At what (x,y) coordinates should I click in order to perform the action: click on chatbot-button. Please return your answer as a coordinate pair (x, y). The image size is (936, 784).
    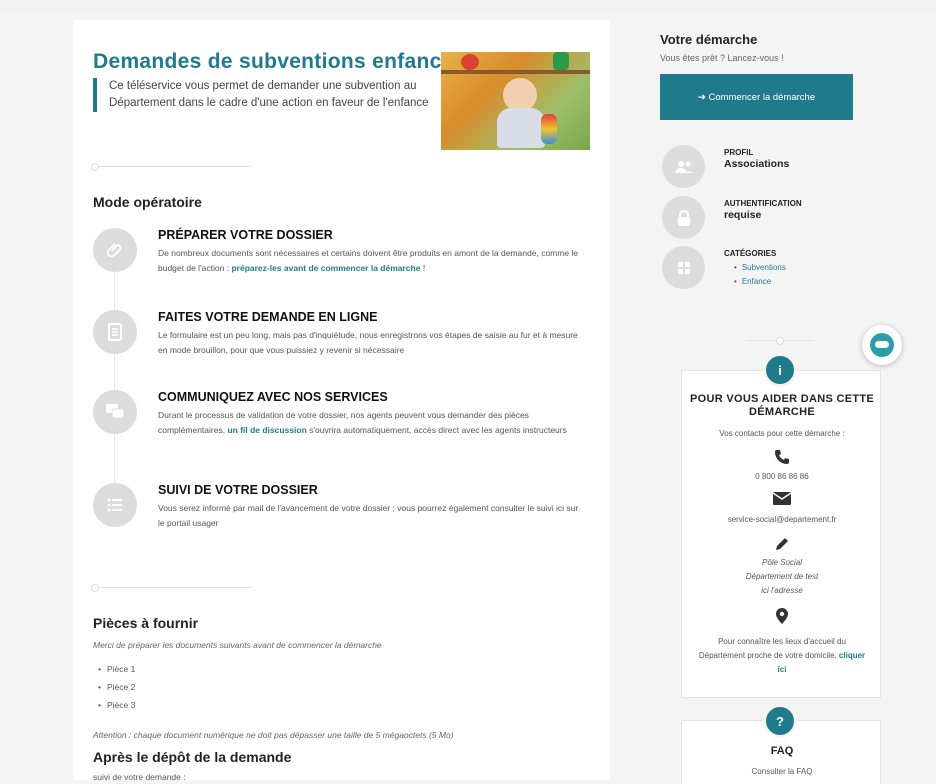
    Looking at the image, I should click on (882, 345).